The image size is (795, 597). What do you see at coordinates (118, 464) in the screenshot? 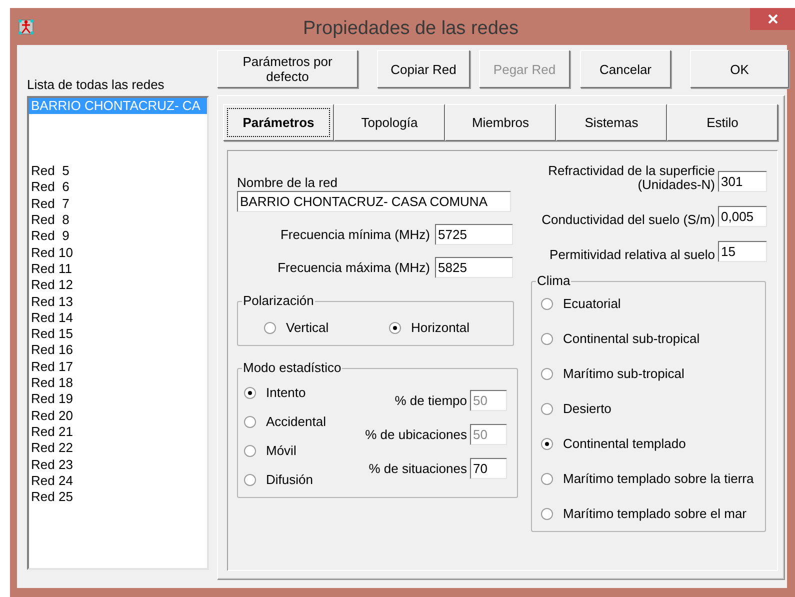
I see `list-item: Red 23` at bounding box center [118, 464].